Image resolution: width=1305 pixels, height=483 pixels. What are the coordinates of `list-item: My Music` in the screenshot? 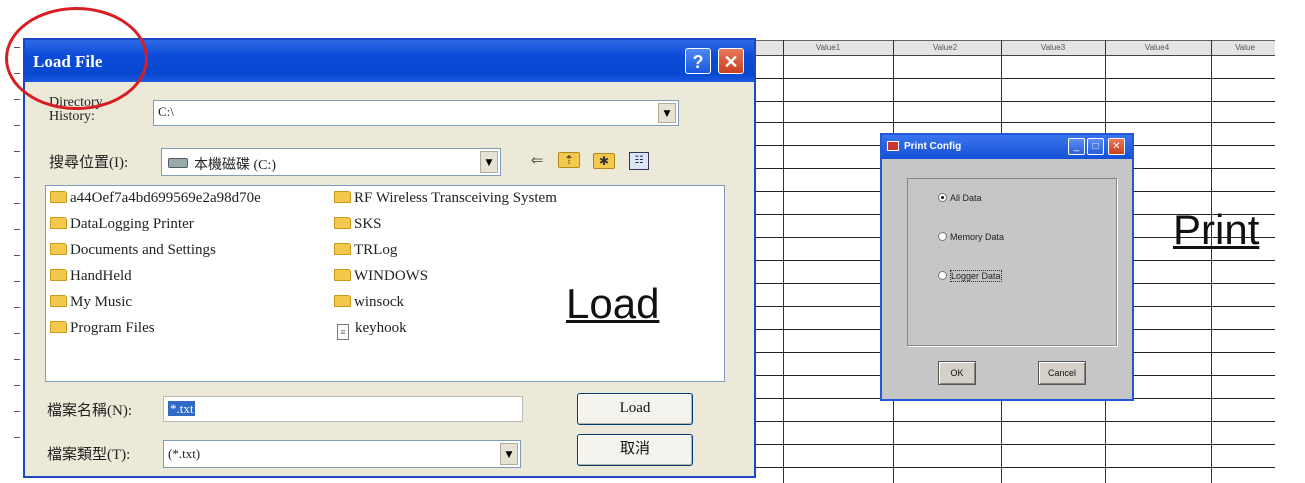 It's located at (91, 304).